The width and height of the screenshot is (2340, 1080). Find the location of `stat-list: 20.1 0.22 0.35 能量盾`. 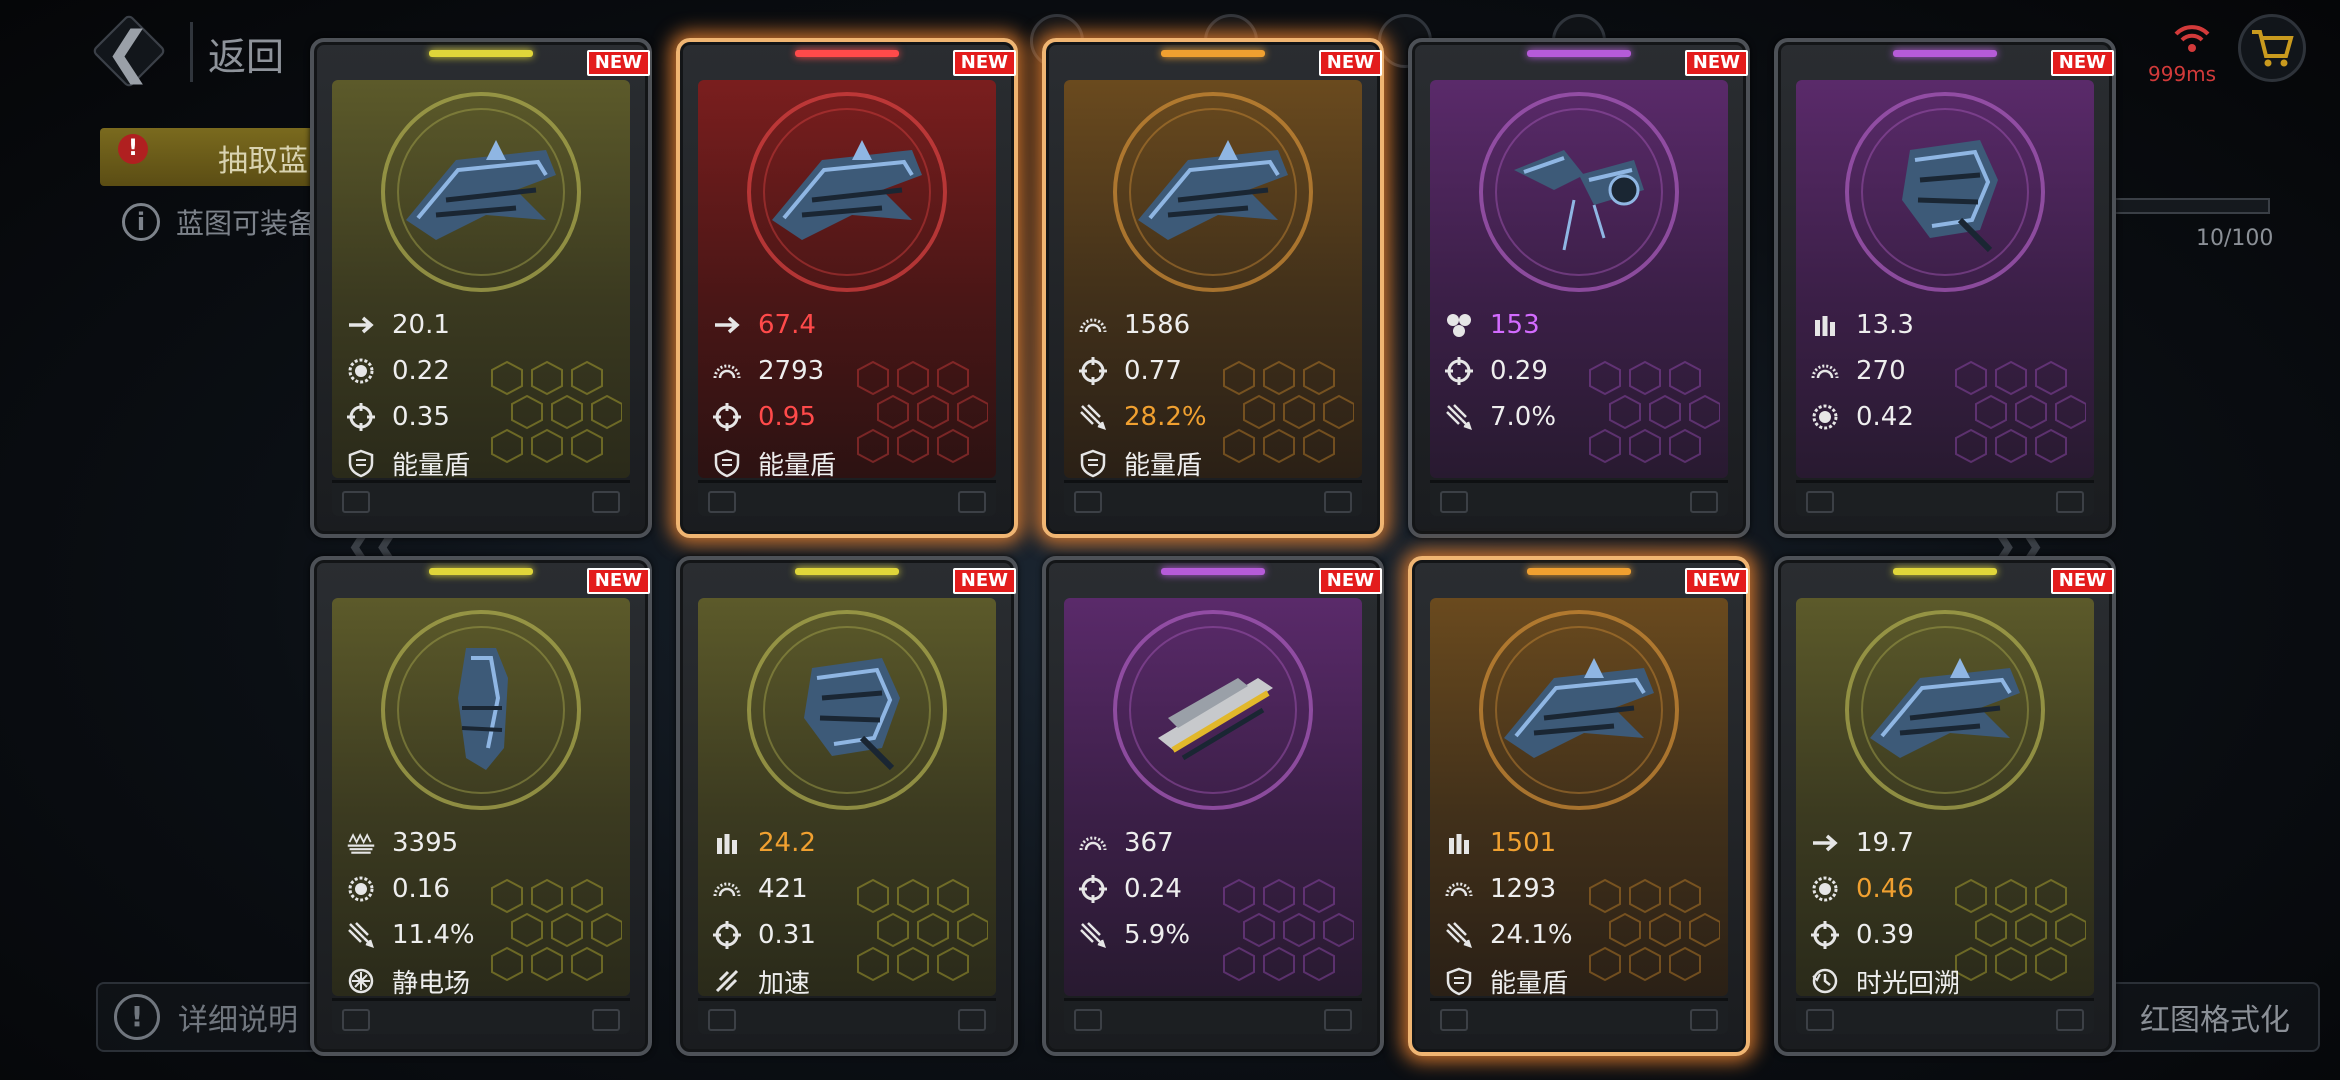

stat-list: 20.1 0.22 0.35 能量盾 is located at coordinates (481, 390).